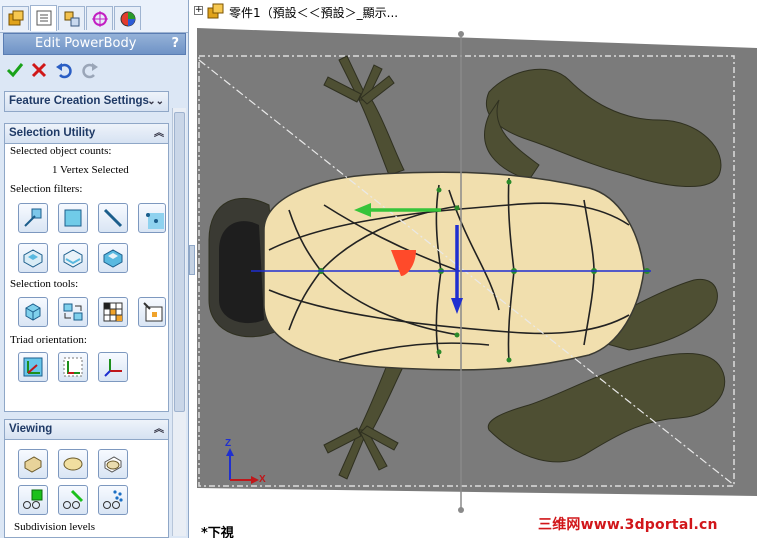 The image size is (757, 538). What do you see at coordinates (48, 340) in the screenshot?
I see `triad-orientation-label: Triad orientation:` at bounding box center [48, 340].